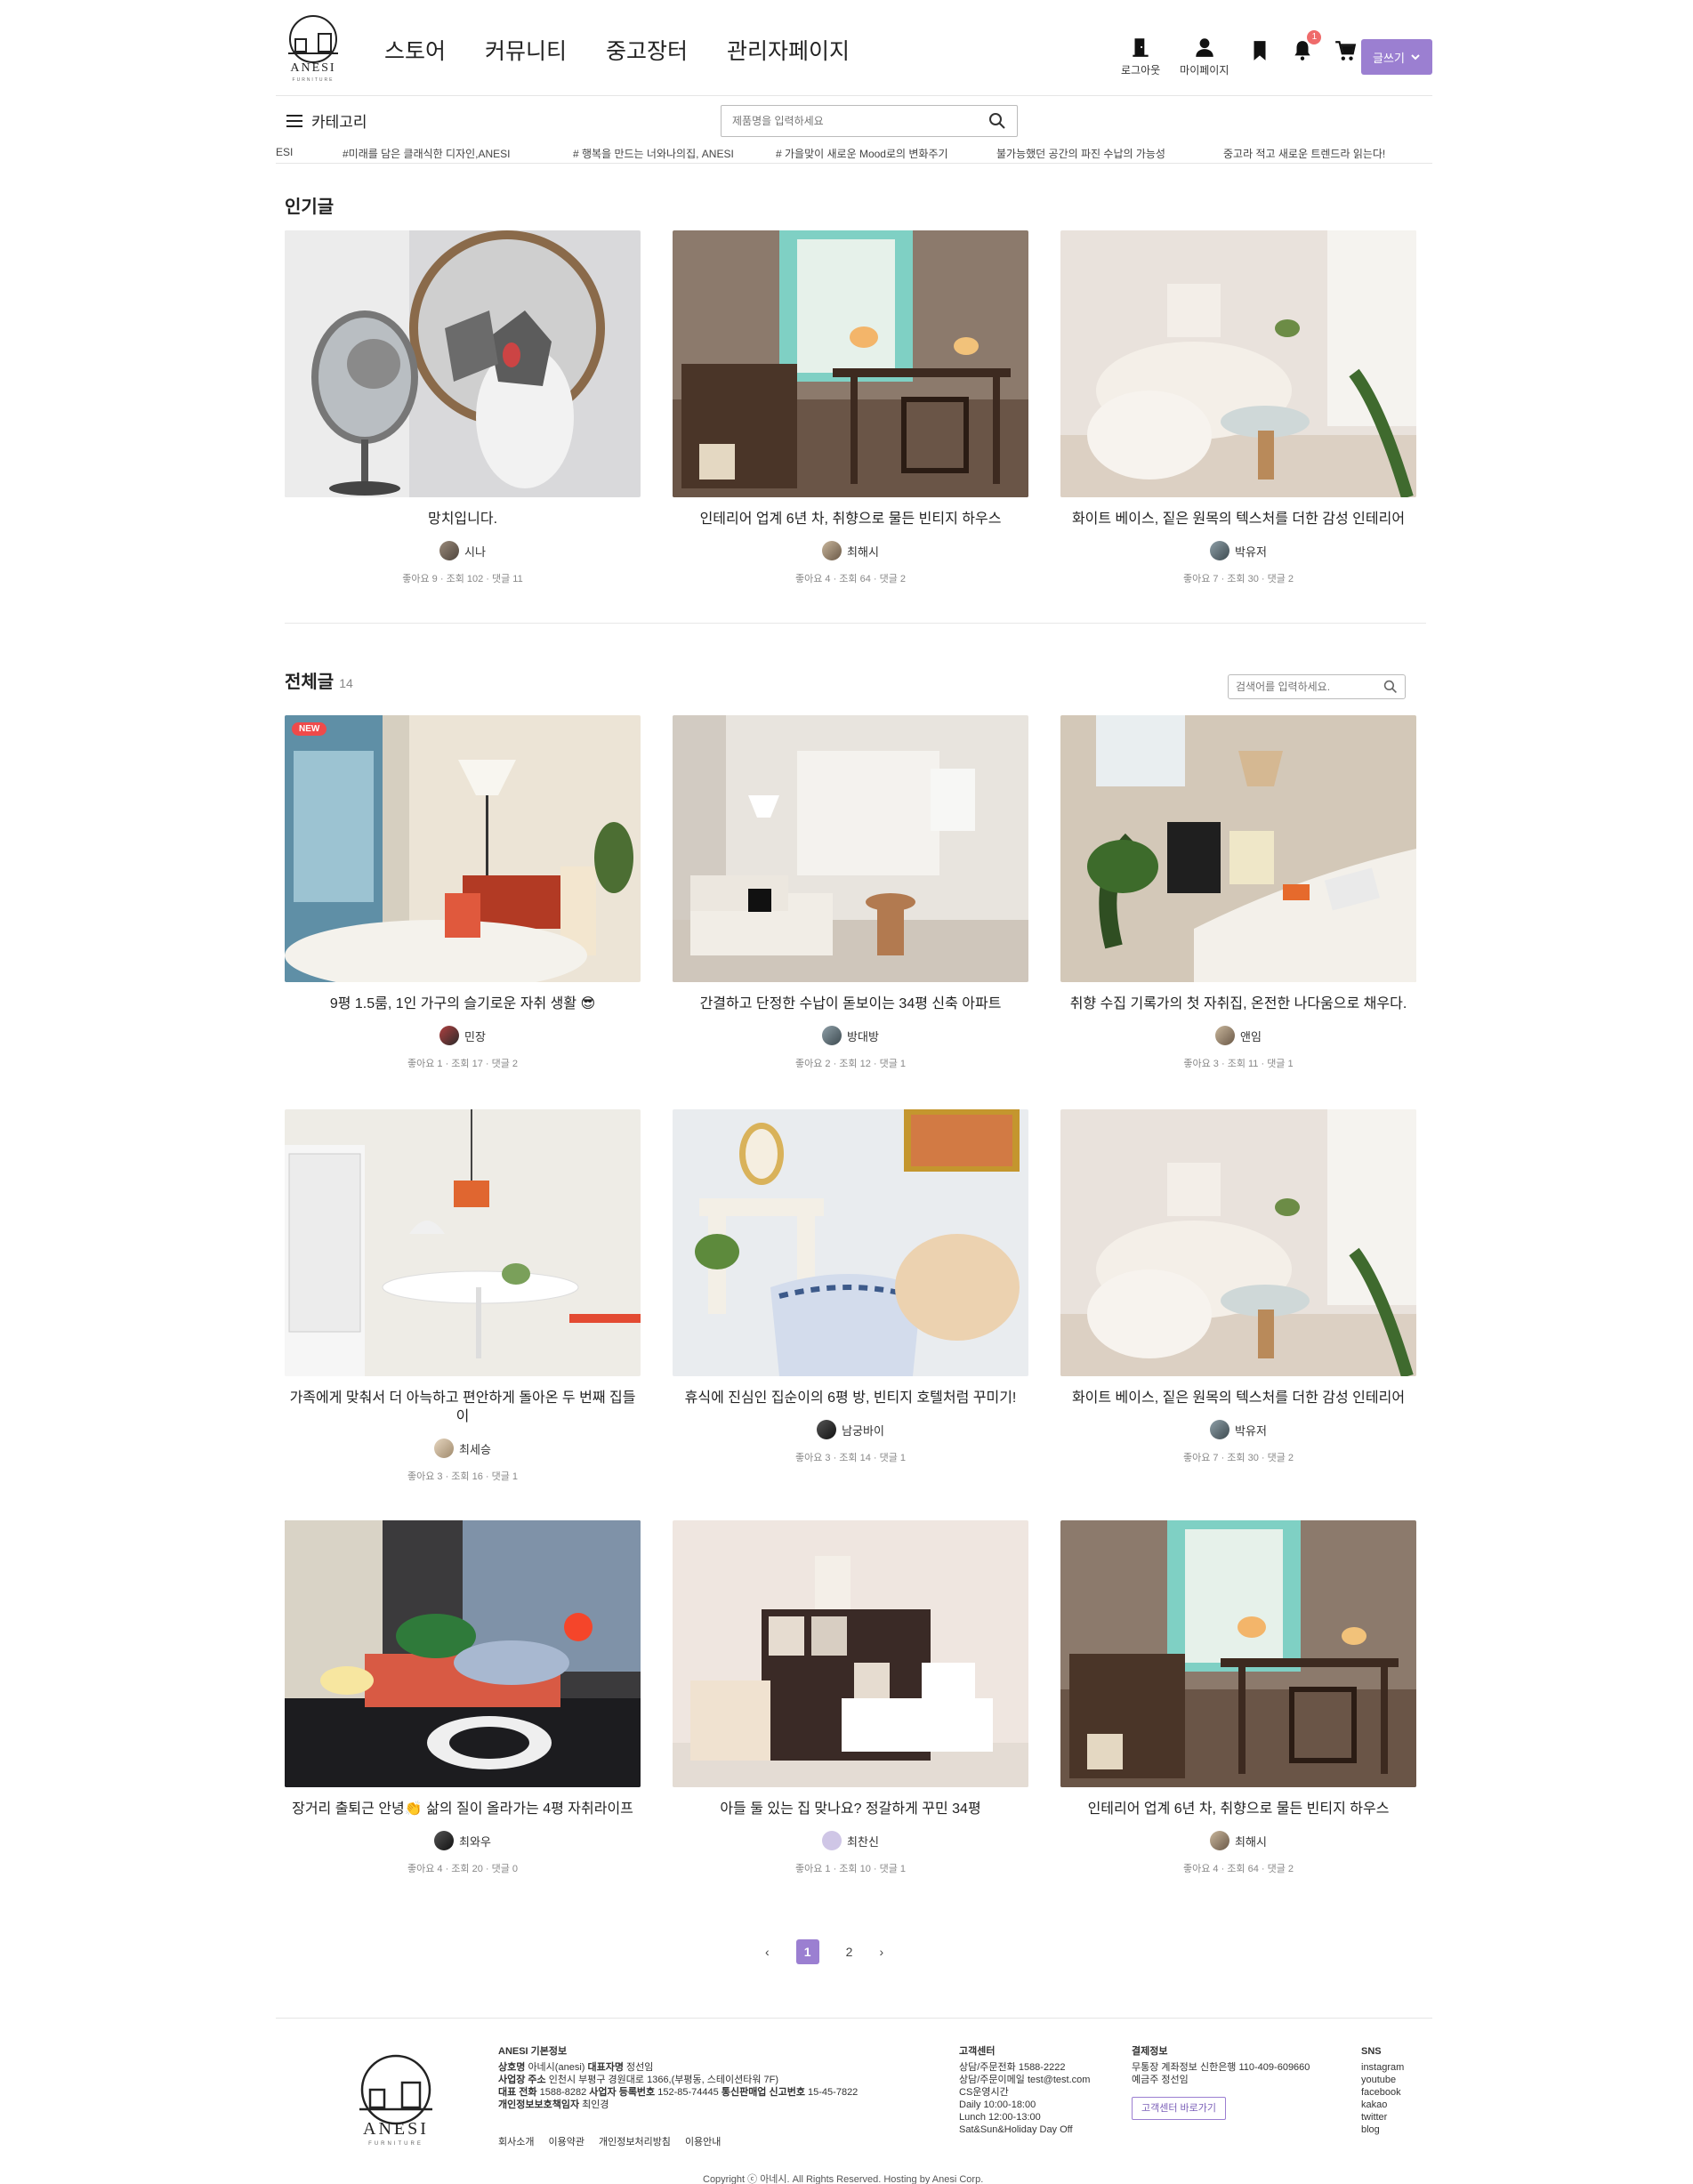 This screenshot has width=1693, height=2184. I want to click on author-name: 최해시, so click(1251, 1841).